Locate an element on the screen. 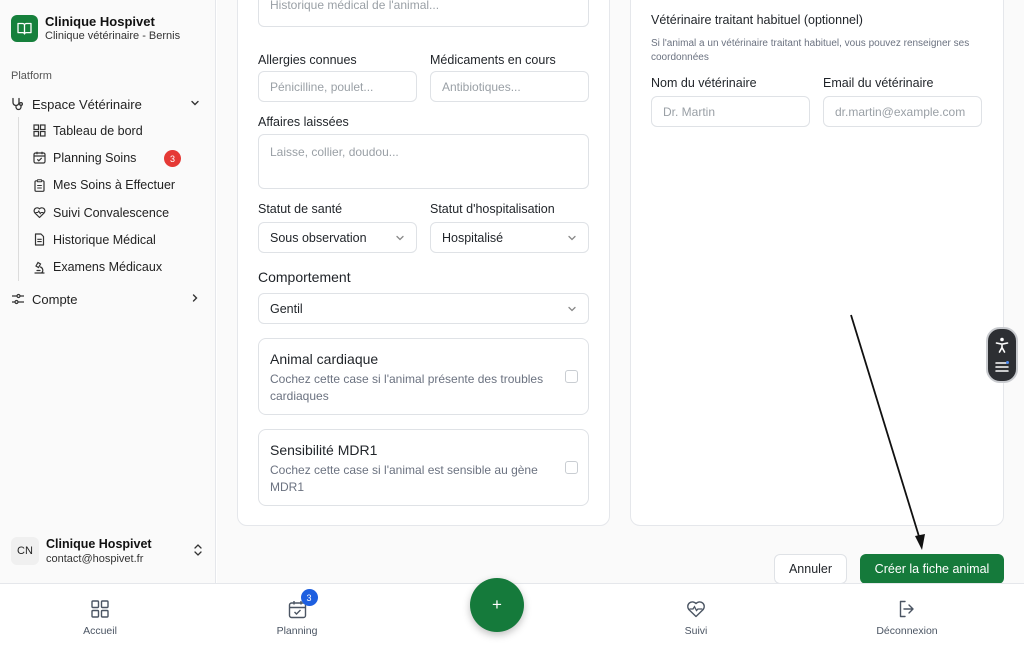 The image size is (1024, 651). user-name: Clinique Hospivet is located at coordinates (99, 543).